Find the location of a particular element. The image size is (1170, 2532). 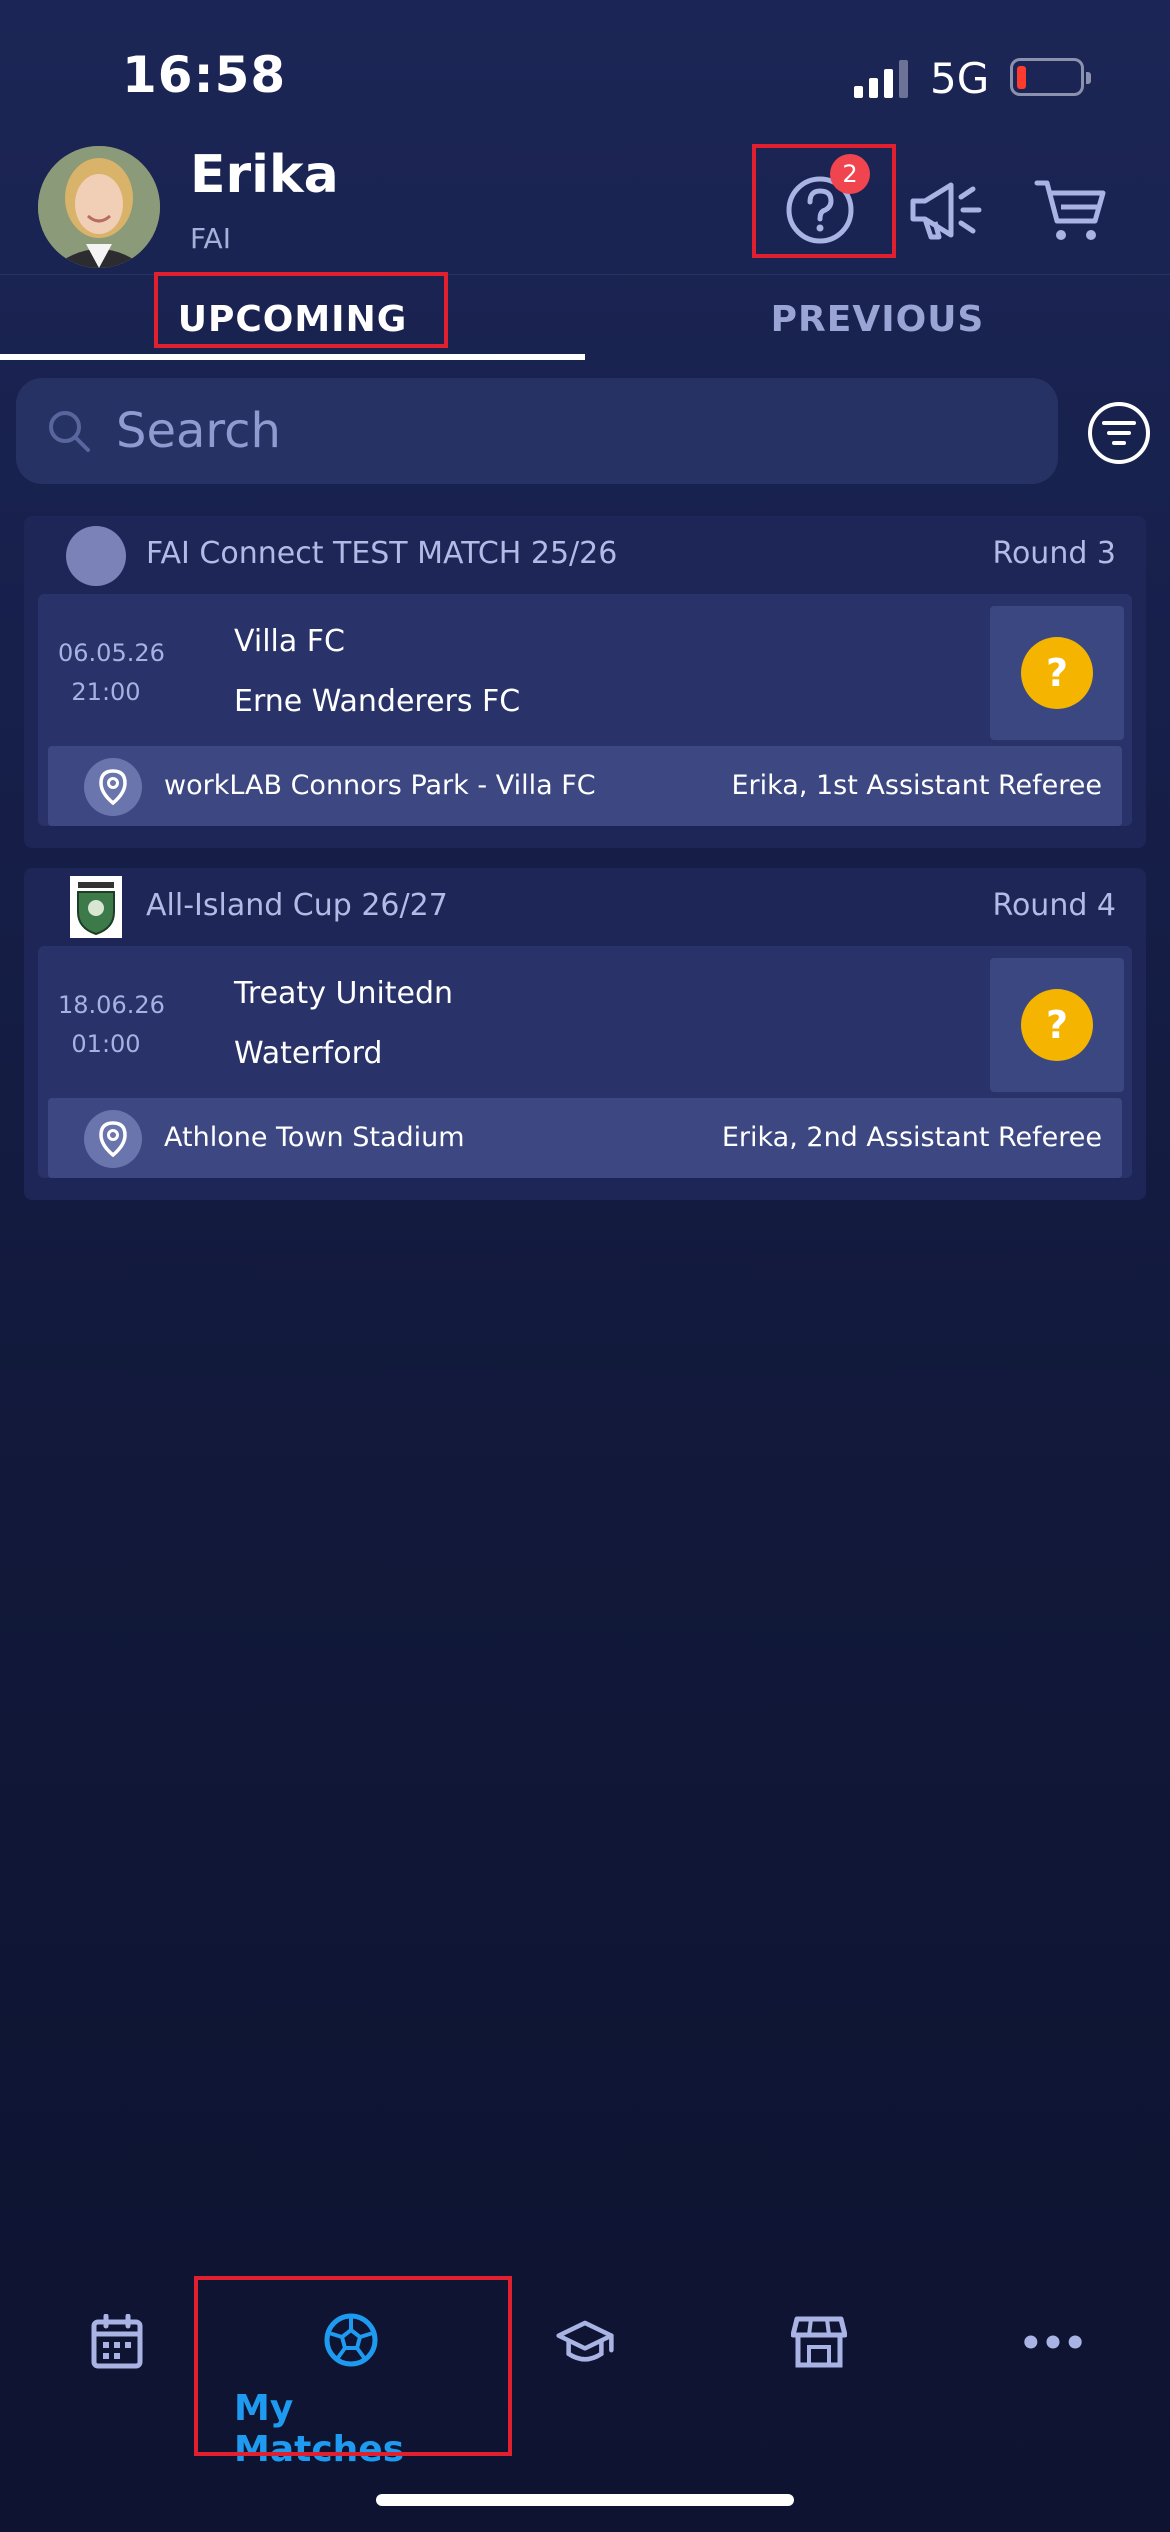

search-input is located at coordinates (566, 431).